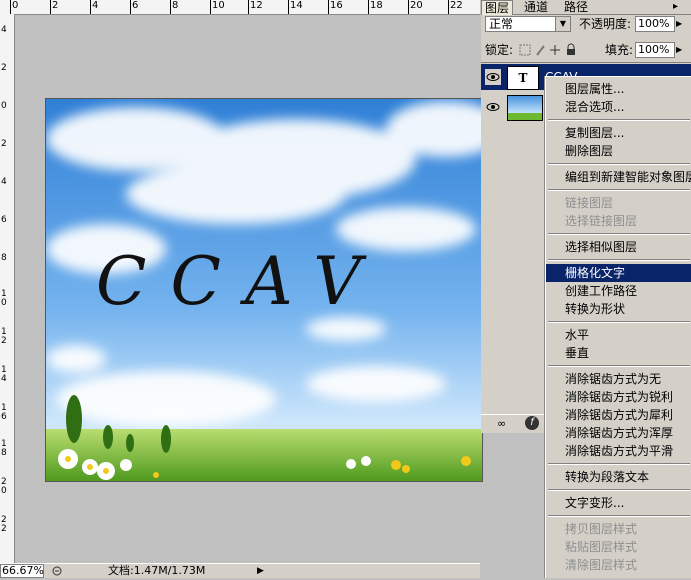 The image size is (691, 580). What do you see at coordinates (618, 247) in the screenshot?
I see `menu-item: 选择相似图层` at bounding box center [618, 247].